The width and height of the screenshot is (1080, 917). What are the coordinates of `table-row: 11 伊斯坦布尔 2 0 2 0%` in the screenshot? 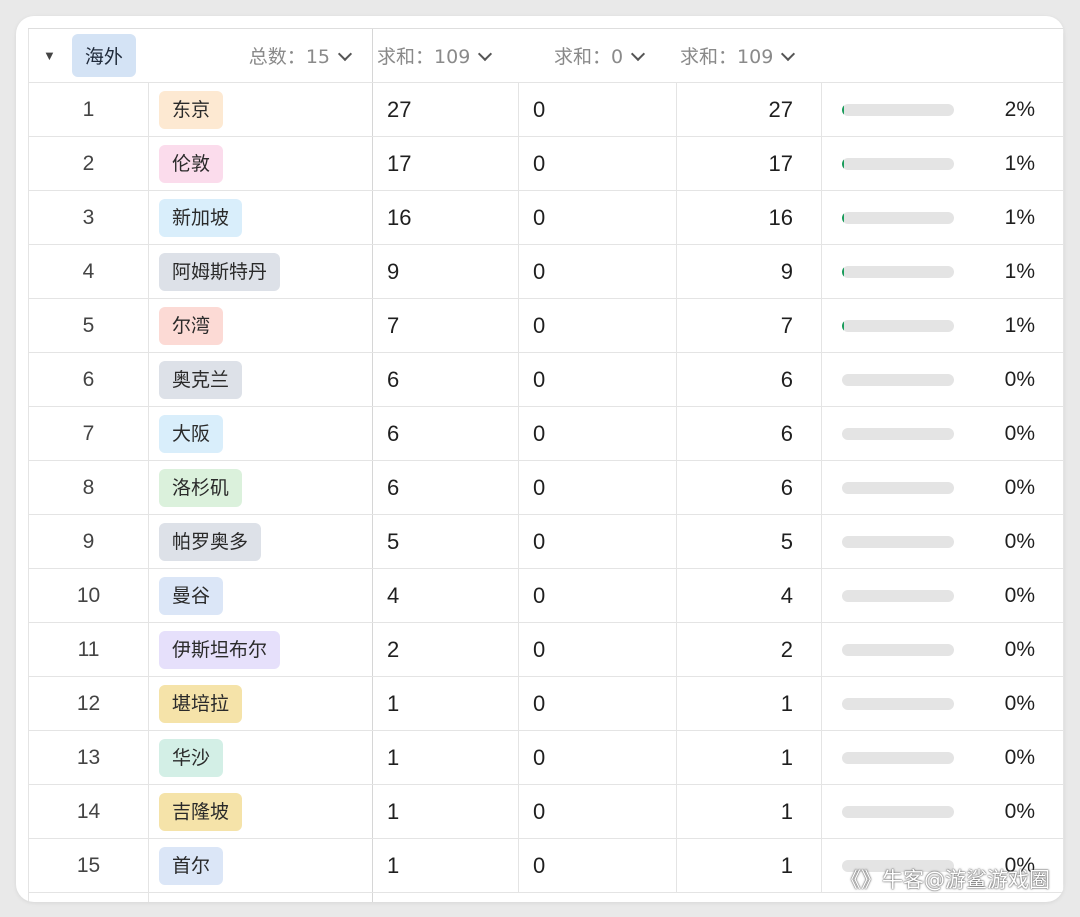 It's located at (546, 650).